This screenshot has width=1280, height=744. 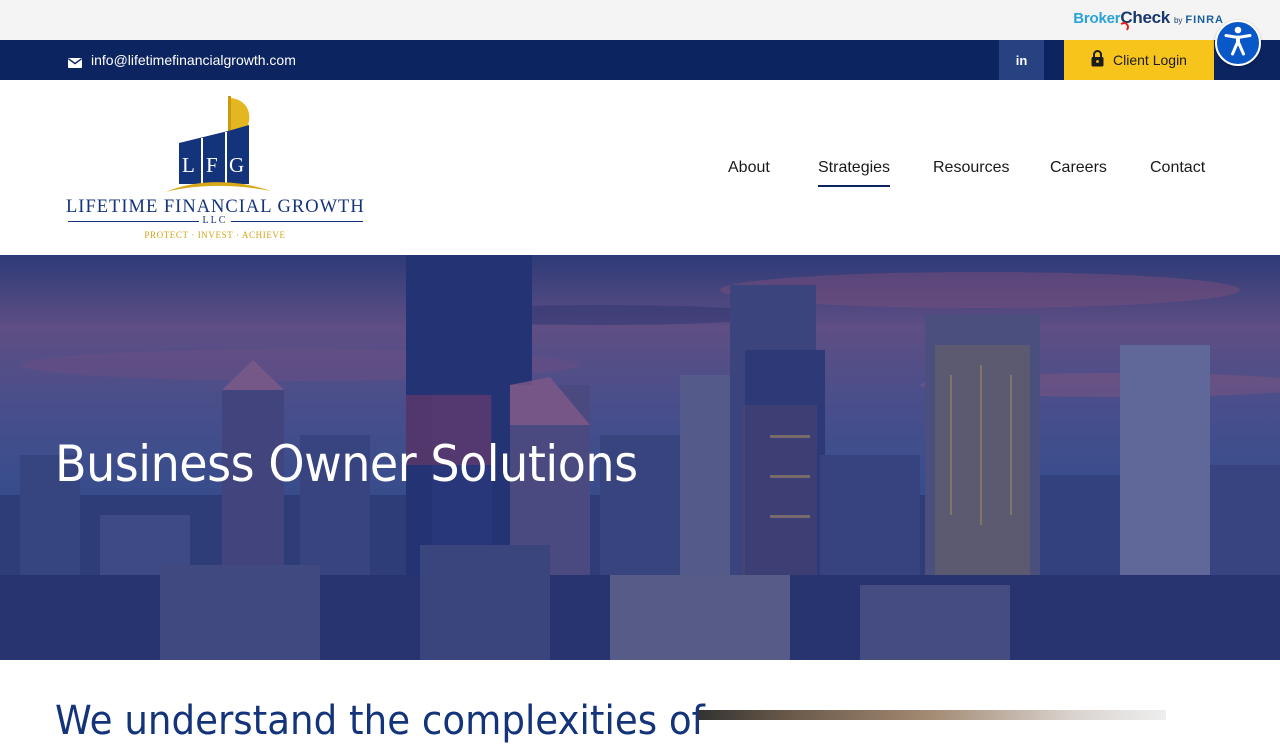 What do you see at coordinates (1204, 20) in the screenshot?
I see `brokercheck-finra-text: FINRA` at bounding box center [1204, 20].